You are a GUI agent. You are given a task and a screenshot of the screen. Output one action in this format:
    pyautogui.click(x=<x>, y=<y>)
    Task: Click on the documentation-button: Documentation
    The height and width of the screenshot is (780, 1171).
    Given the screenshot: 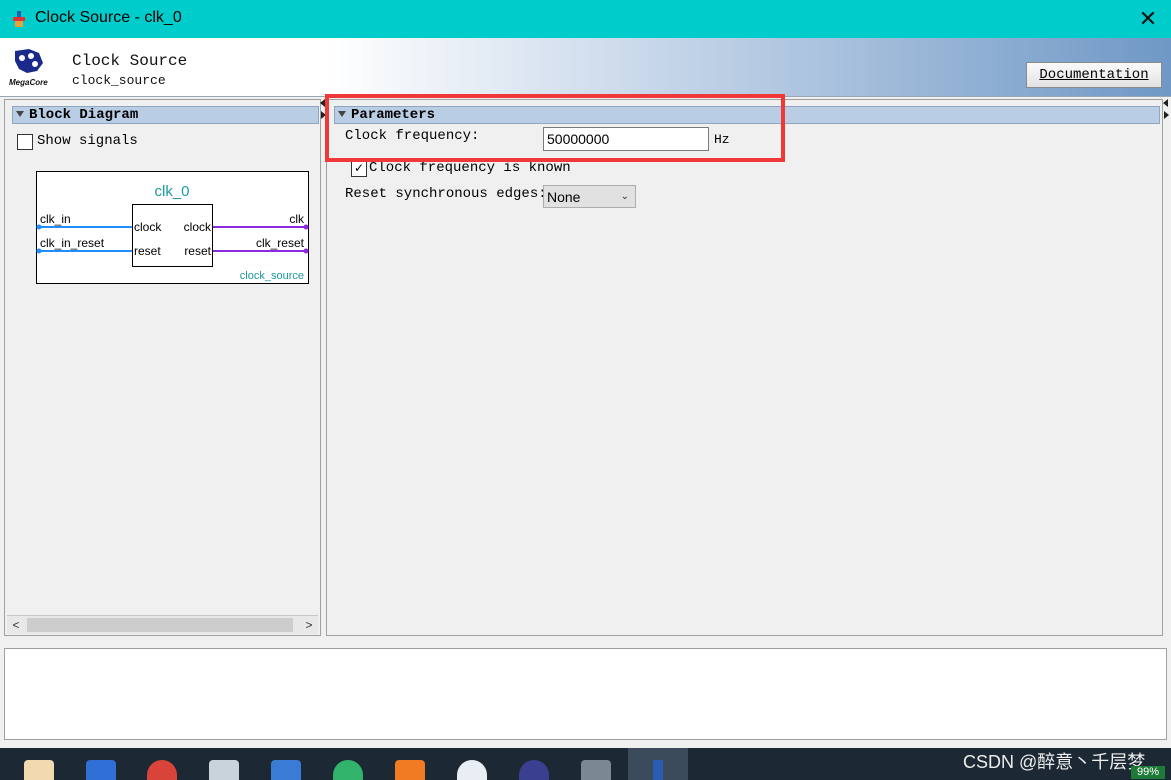 What is the action you would take?
    pyautogui.click(x=1094, y=75)
    